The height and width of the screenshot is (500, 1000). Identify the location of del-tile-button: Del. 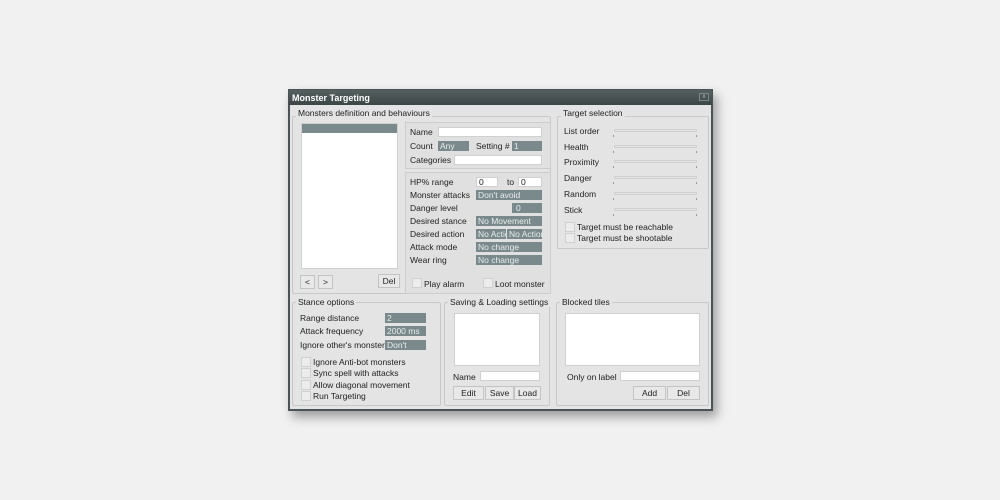
(683, 393).